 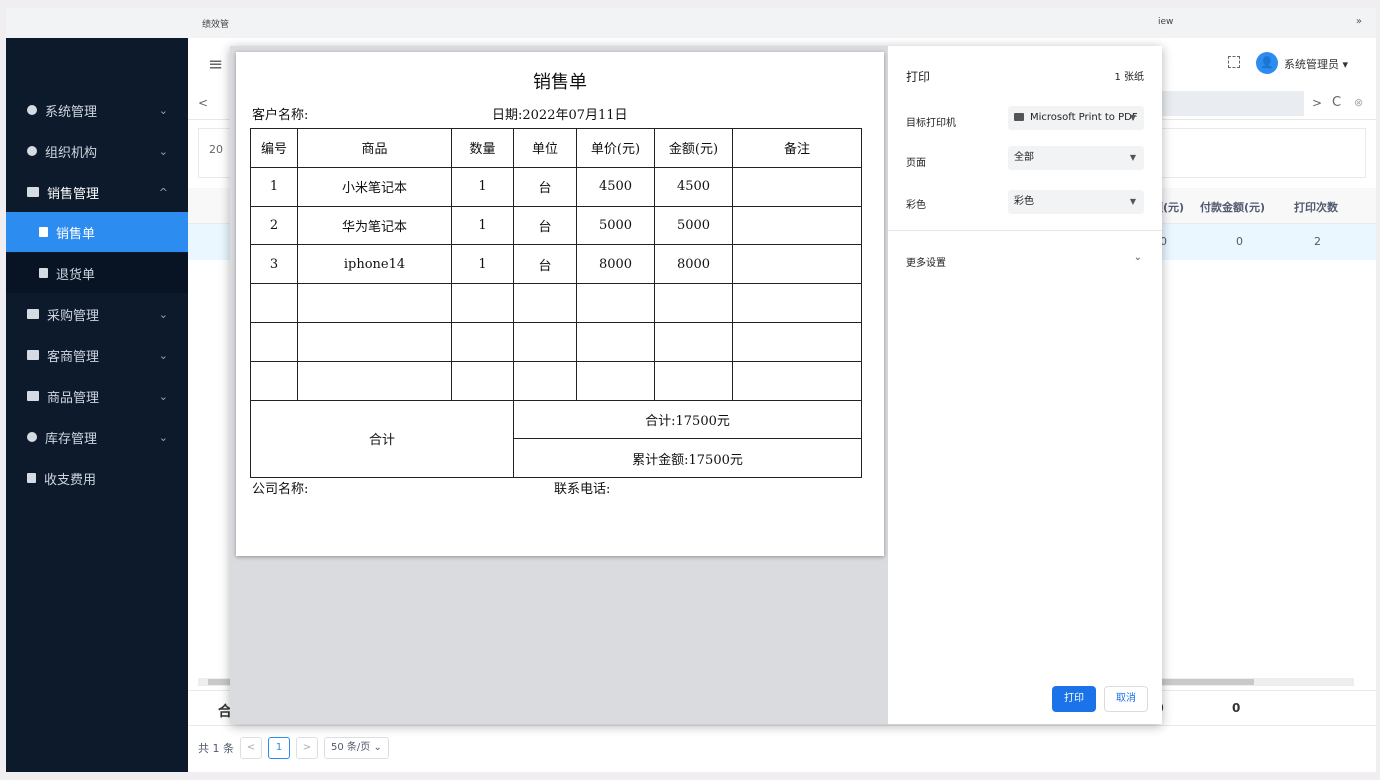 What do you see at coordinates (615, 148) in the screenshot?
I see `column-header: 单价(元)` at bounding box center [615, 148].